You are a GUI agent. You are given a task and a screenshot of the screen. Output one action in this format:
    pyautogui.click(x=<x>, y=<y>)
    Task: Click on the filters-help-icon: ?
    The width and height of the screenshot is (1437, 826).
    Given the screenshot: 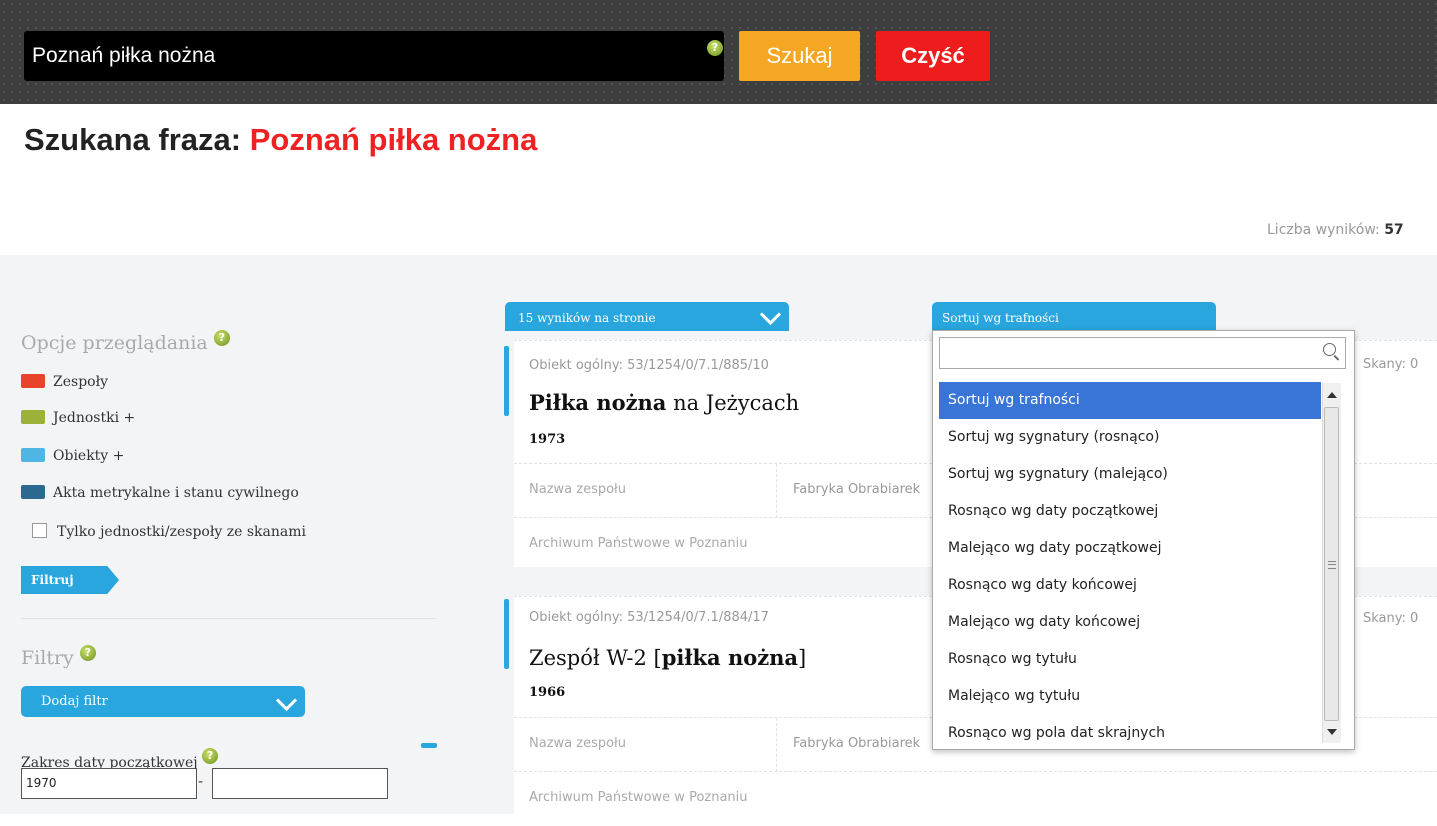 What is the action you would take?
    pyautogui.click(x=87, y=653)
    